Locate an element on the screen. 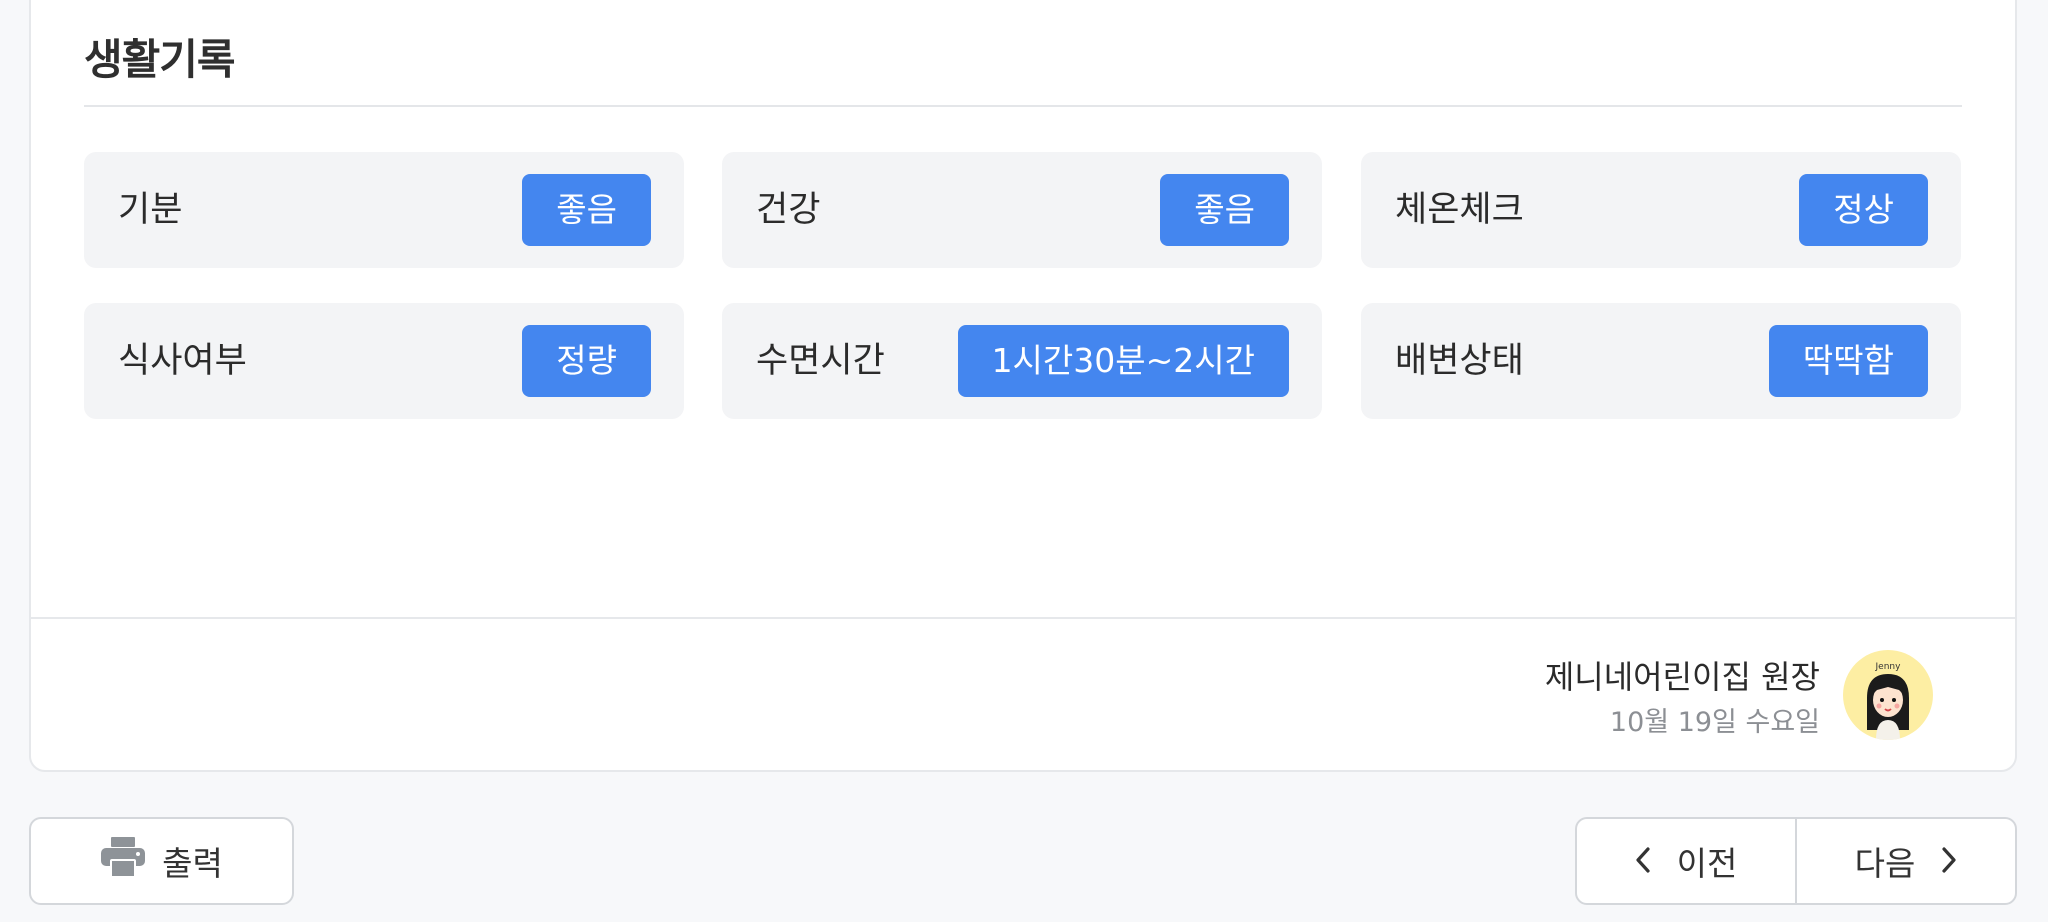  record-label: 수면시간 is located at coordinates (820, 361).